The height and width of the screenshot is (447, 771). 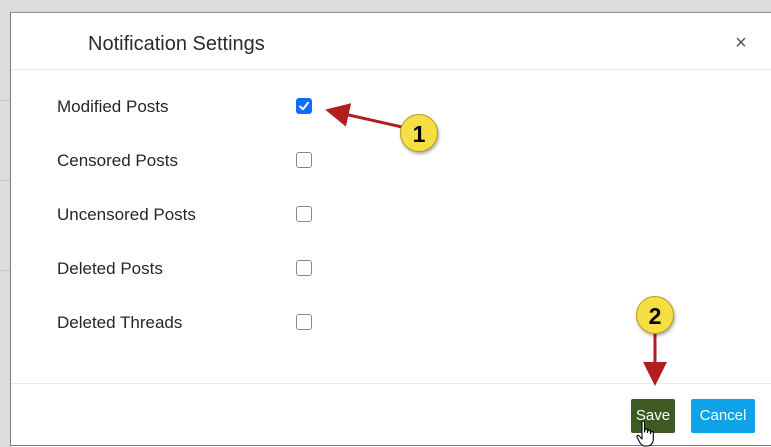 What do you see at coordinates (419, 133) in the screenshot?
I see `annotation-badge-1: 1` at bounding box center [419, 133].